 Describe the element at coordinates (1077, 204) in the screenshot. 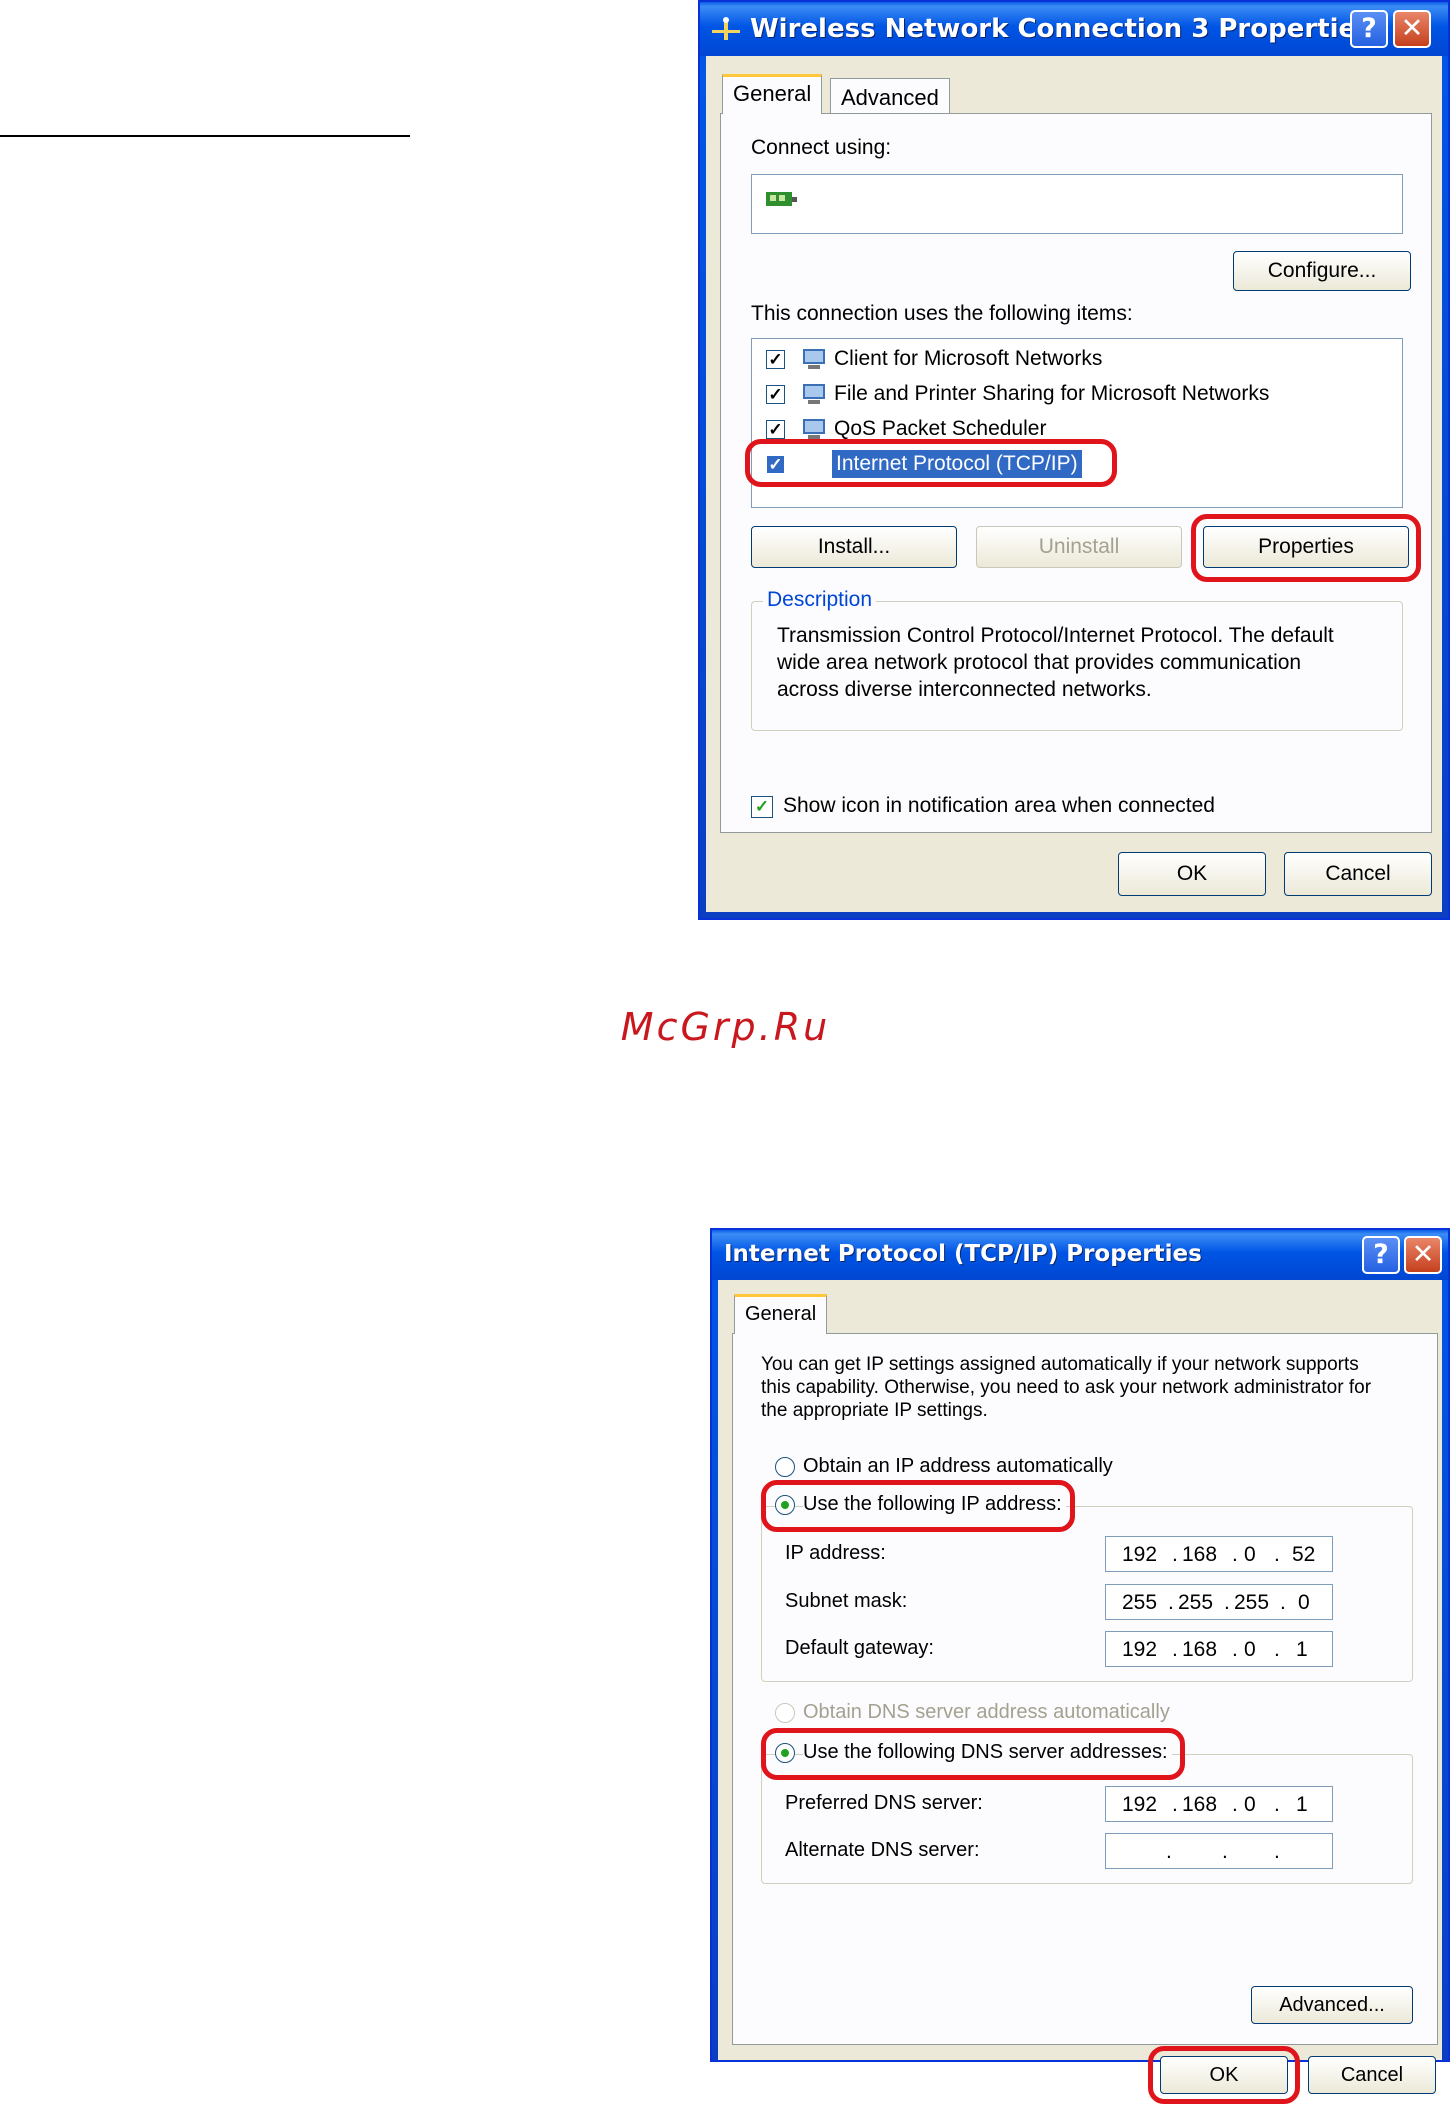

I see `adapter-field` at that location.